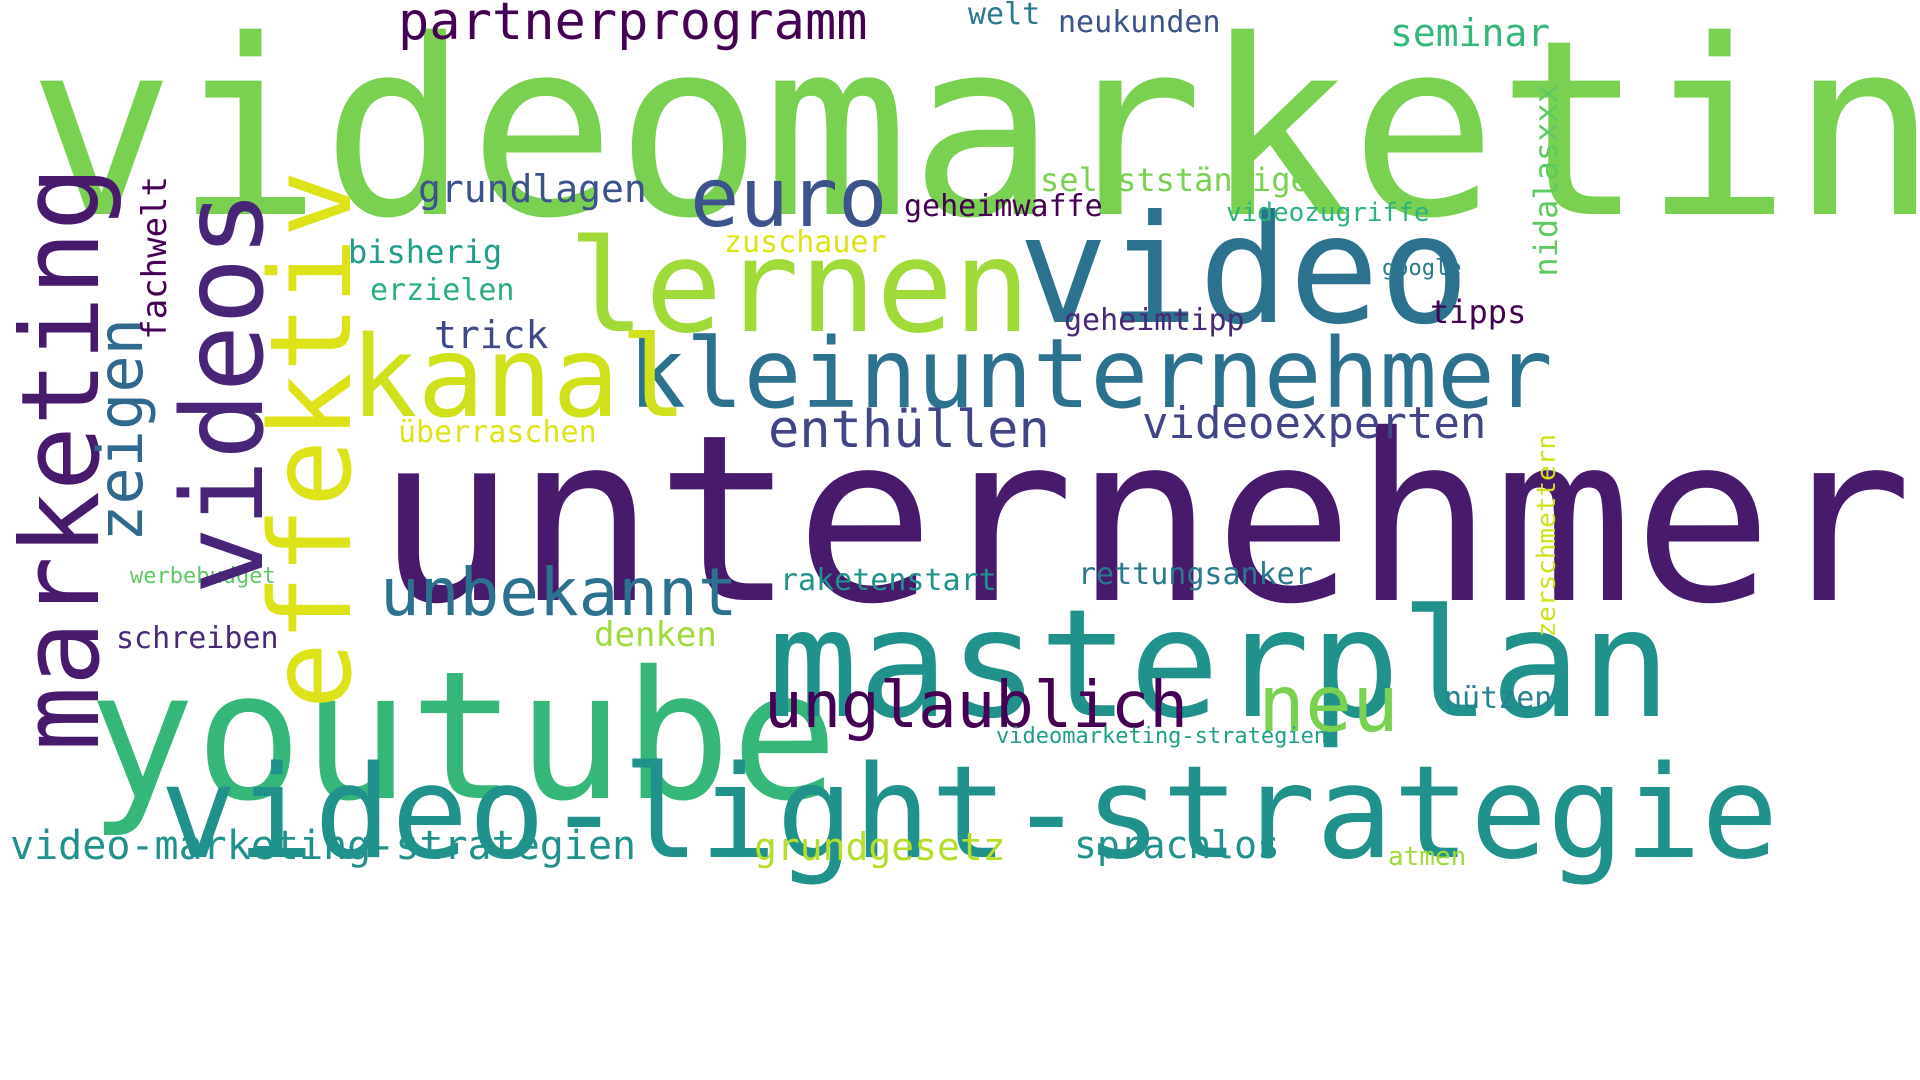  What do you see at coordinates (1328, 213) in the screenshot?
I see `word-videozugriffe: videozugriffe` at bounding box center [1328, 213].